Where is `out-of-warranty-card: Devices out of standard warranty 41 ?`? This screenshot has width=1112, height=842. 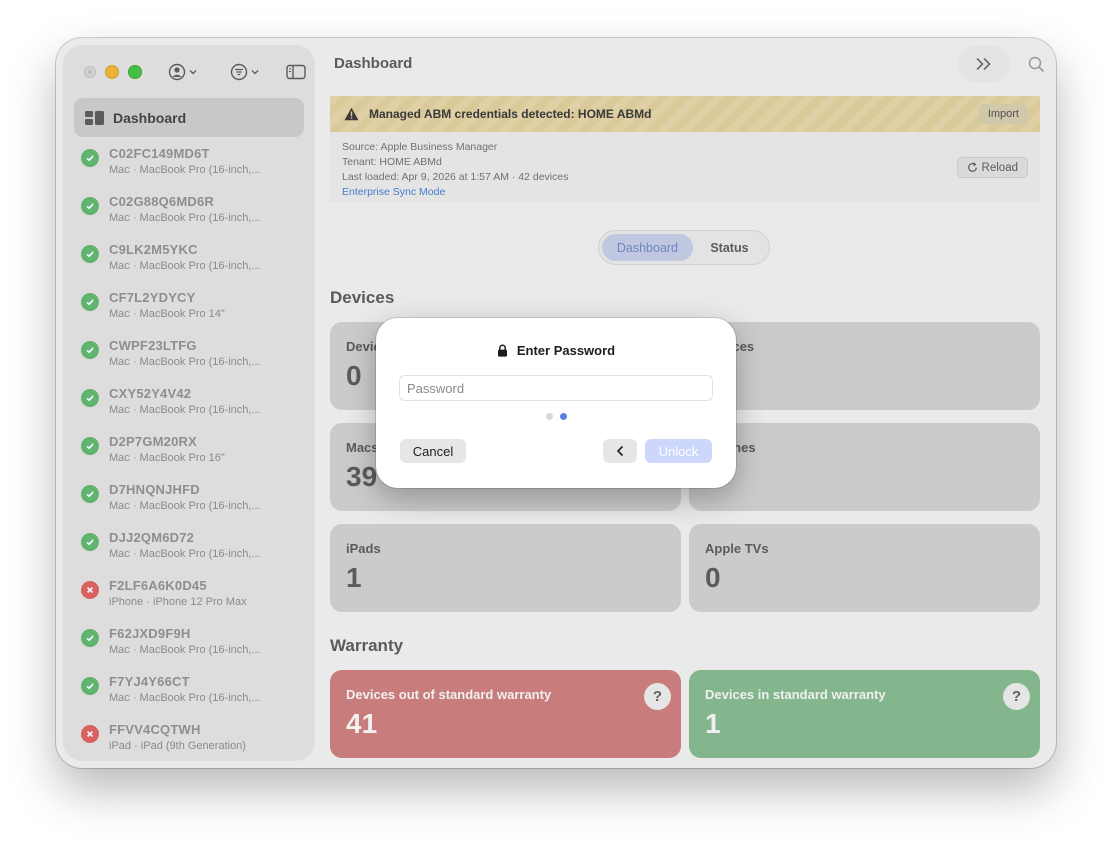 out-of-warranty-card: Devices out of standard warranty 41 ? is located at coordinates (505, 714).